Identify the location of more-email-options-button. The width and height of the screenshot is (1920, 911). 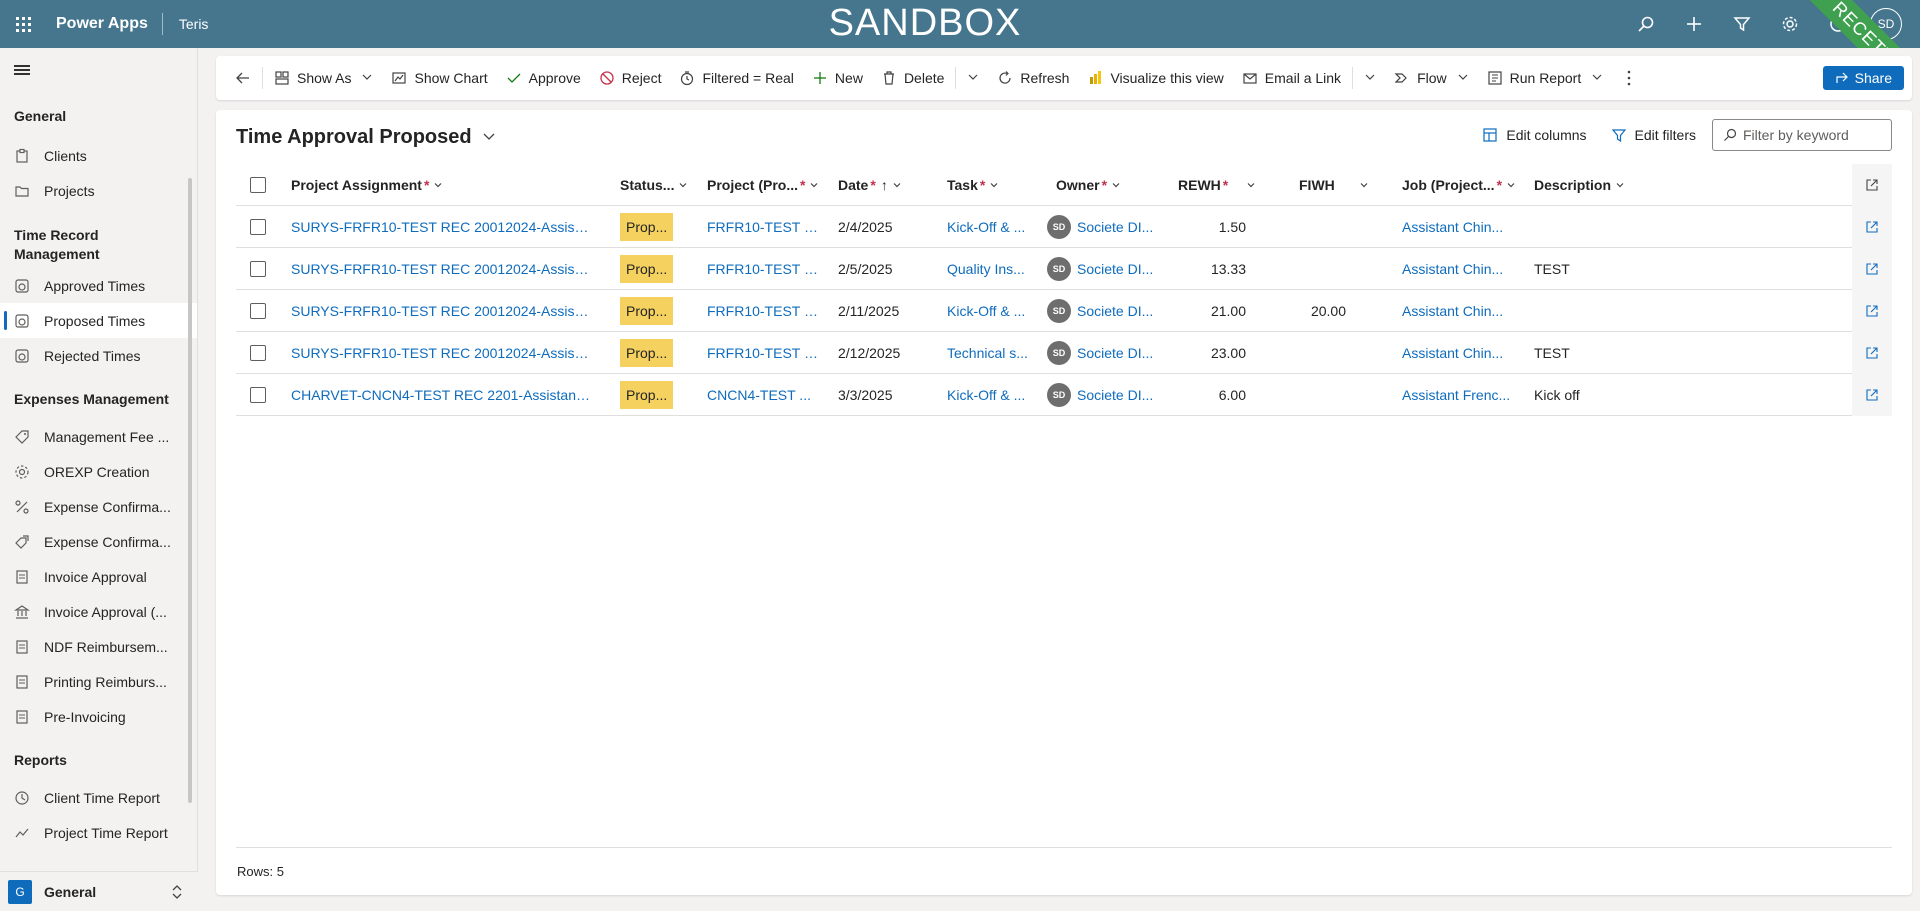
(1370, 78).